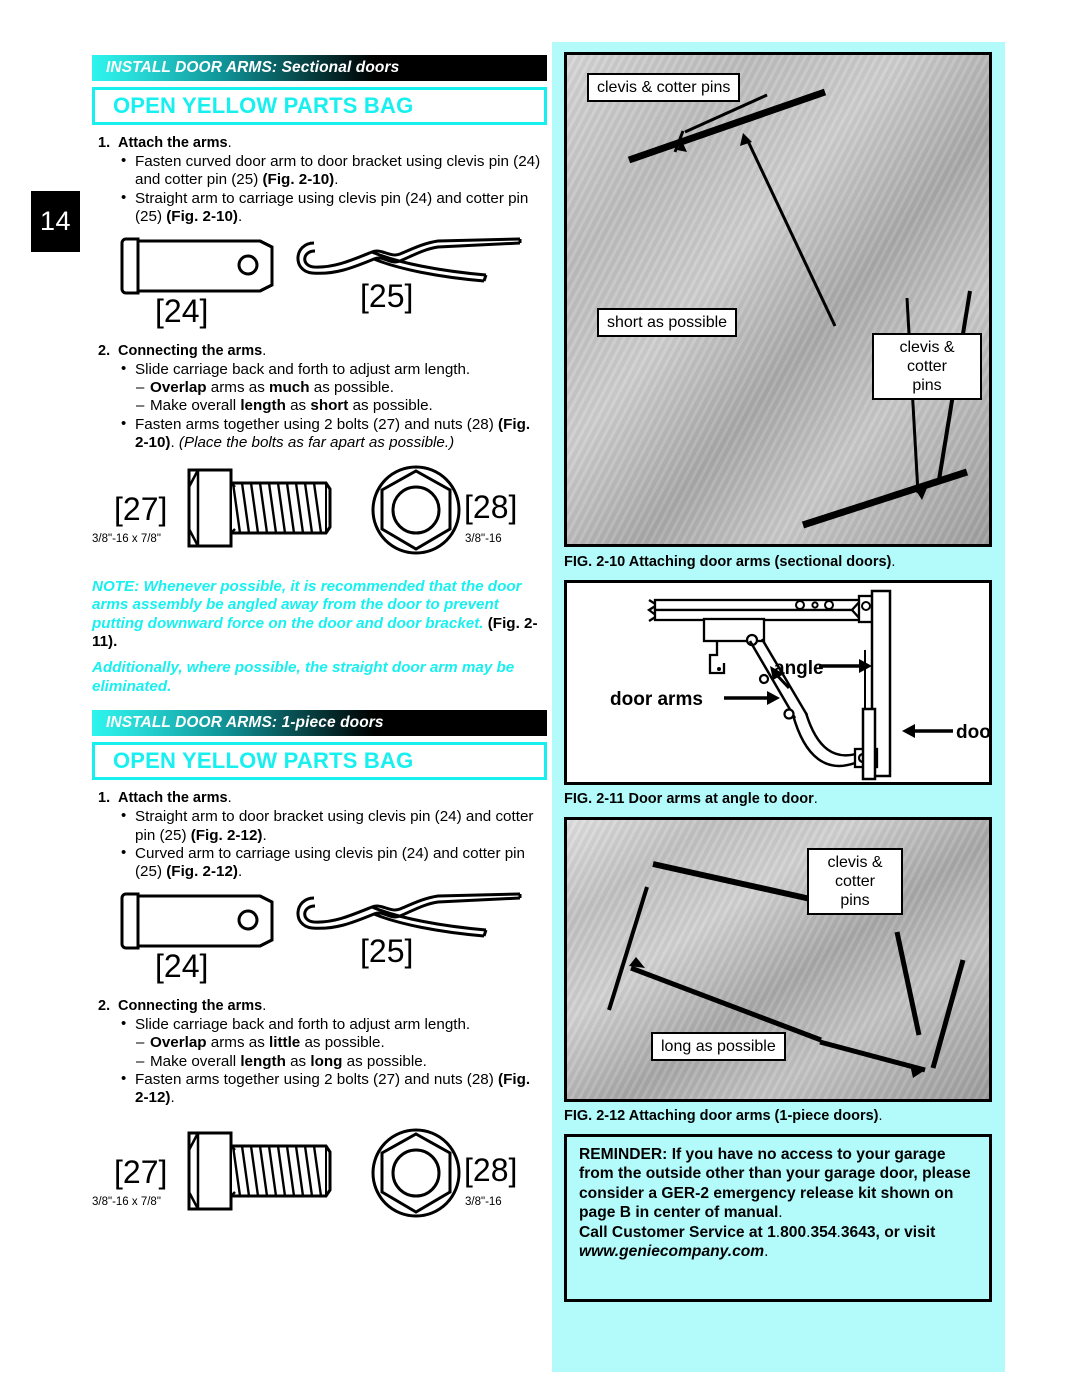  Describe the element at coordinates (253, 67) in the screenshot. I see `band-title-sectional: INSTALL DOOR ARMS: Sectional doors` at that location.